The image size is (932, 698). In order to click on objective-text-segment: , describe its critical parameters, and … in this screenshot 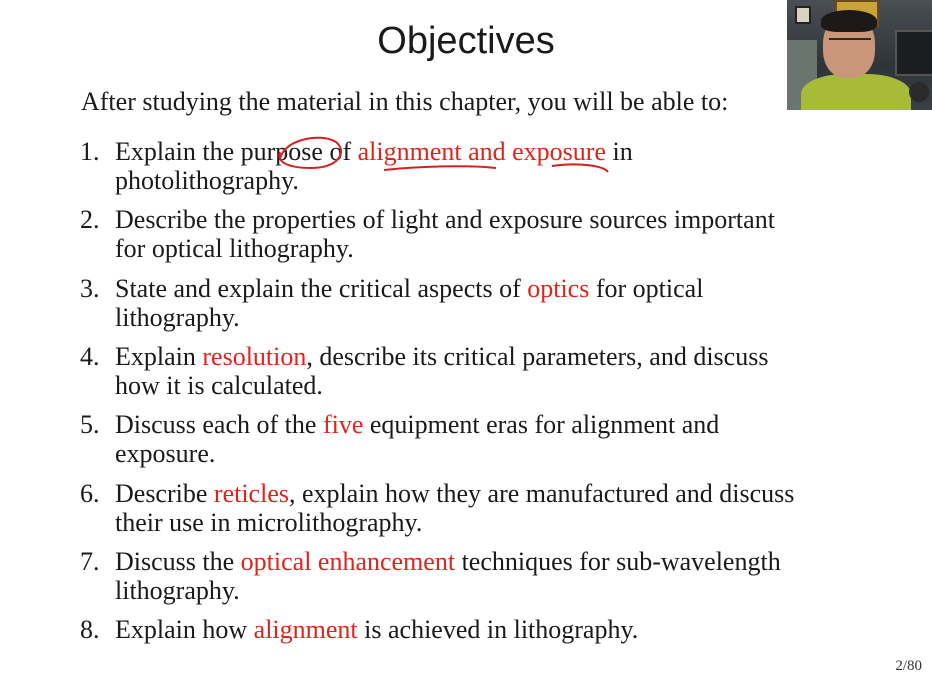, I will do `click(537, 356)`.